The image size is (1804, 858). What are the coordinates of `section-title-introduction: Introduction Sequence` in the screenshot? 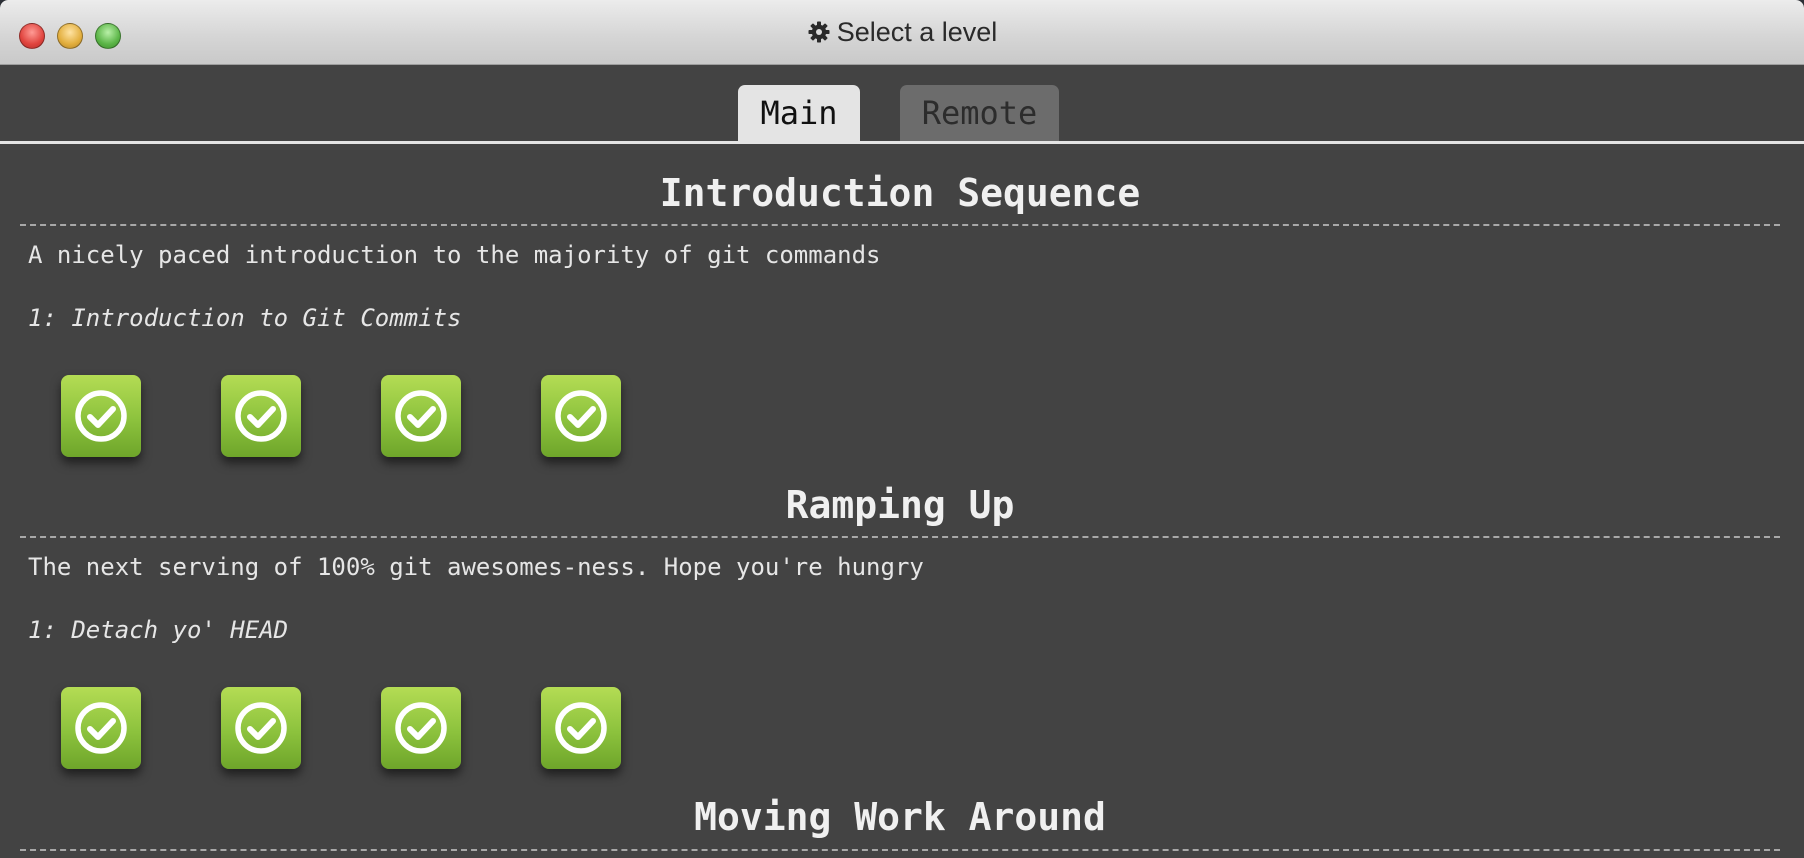 It's located at (900, 193).